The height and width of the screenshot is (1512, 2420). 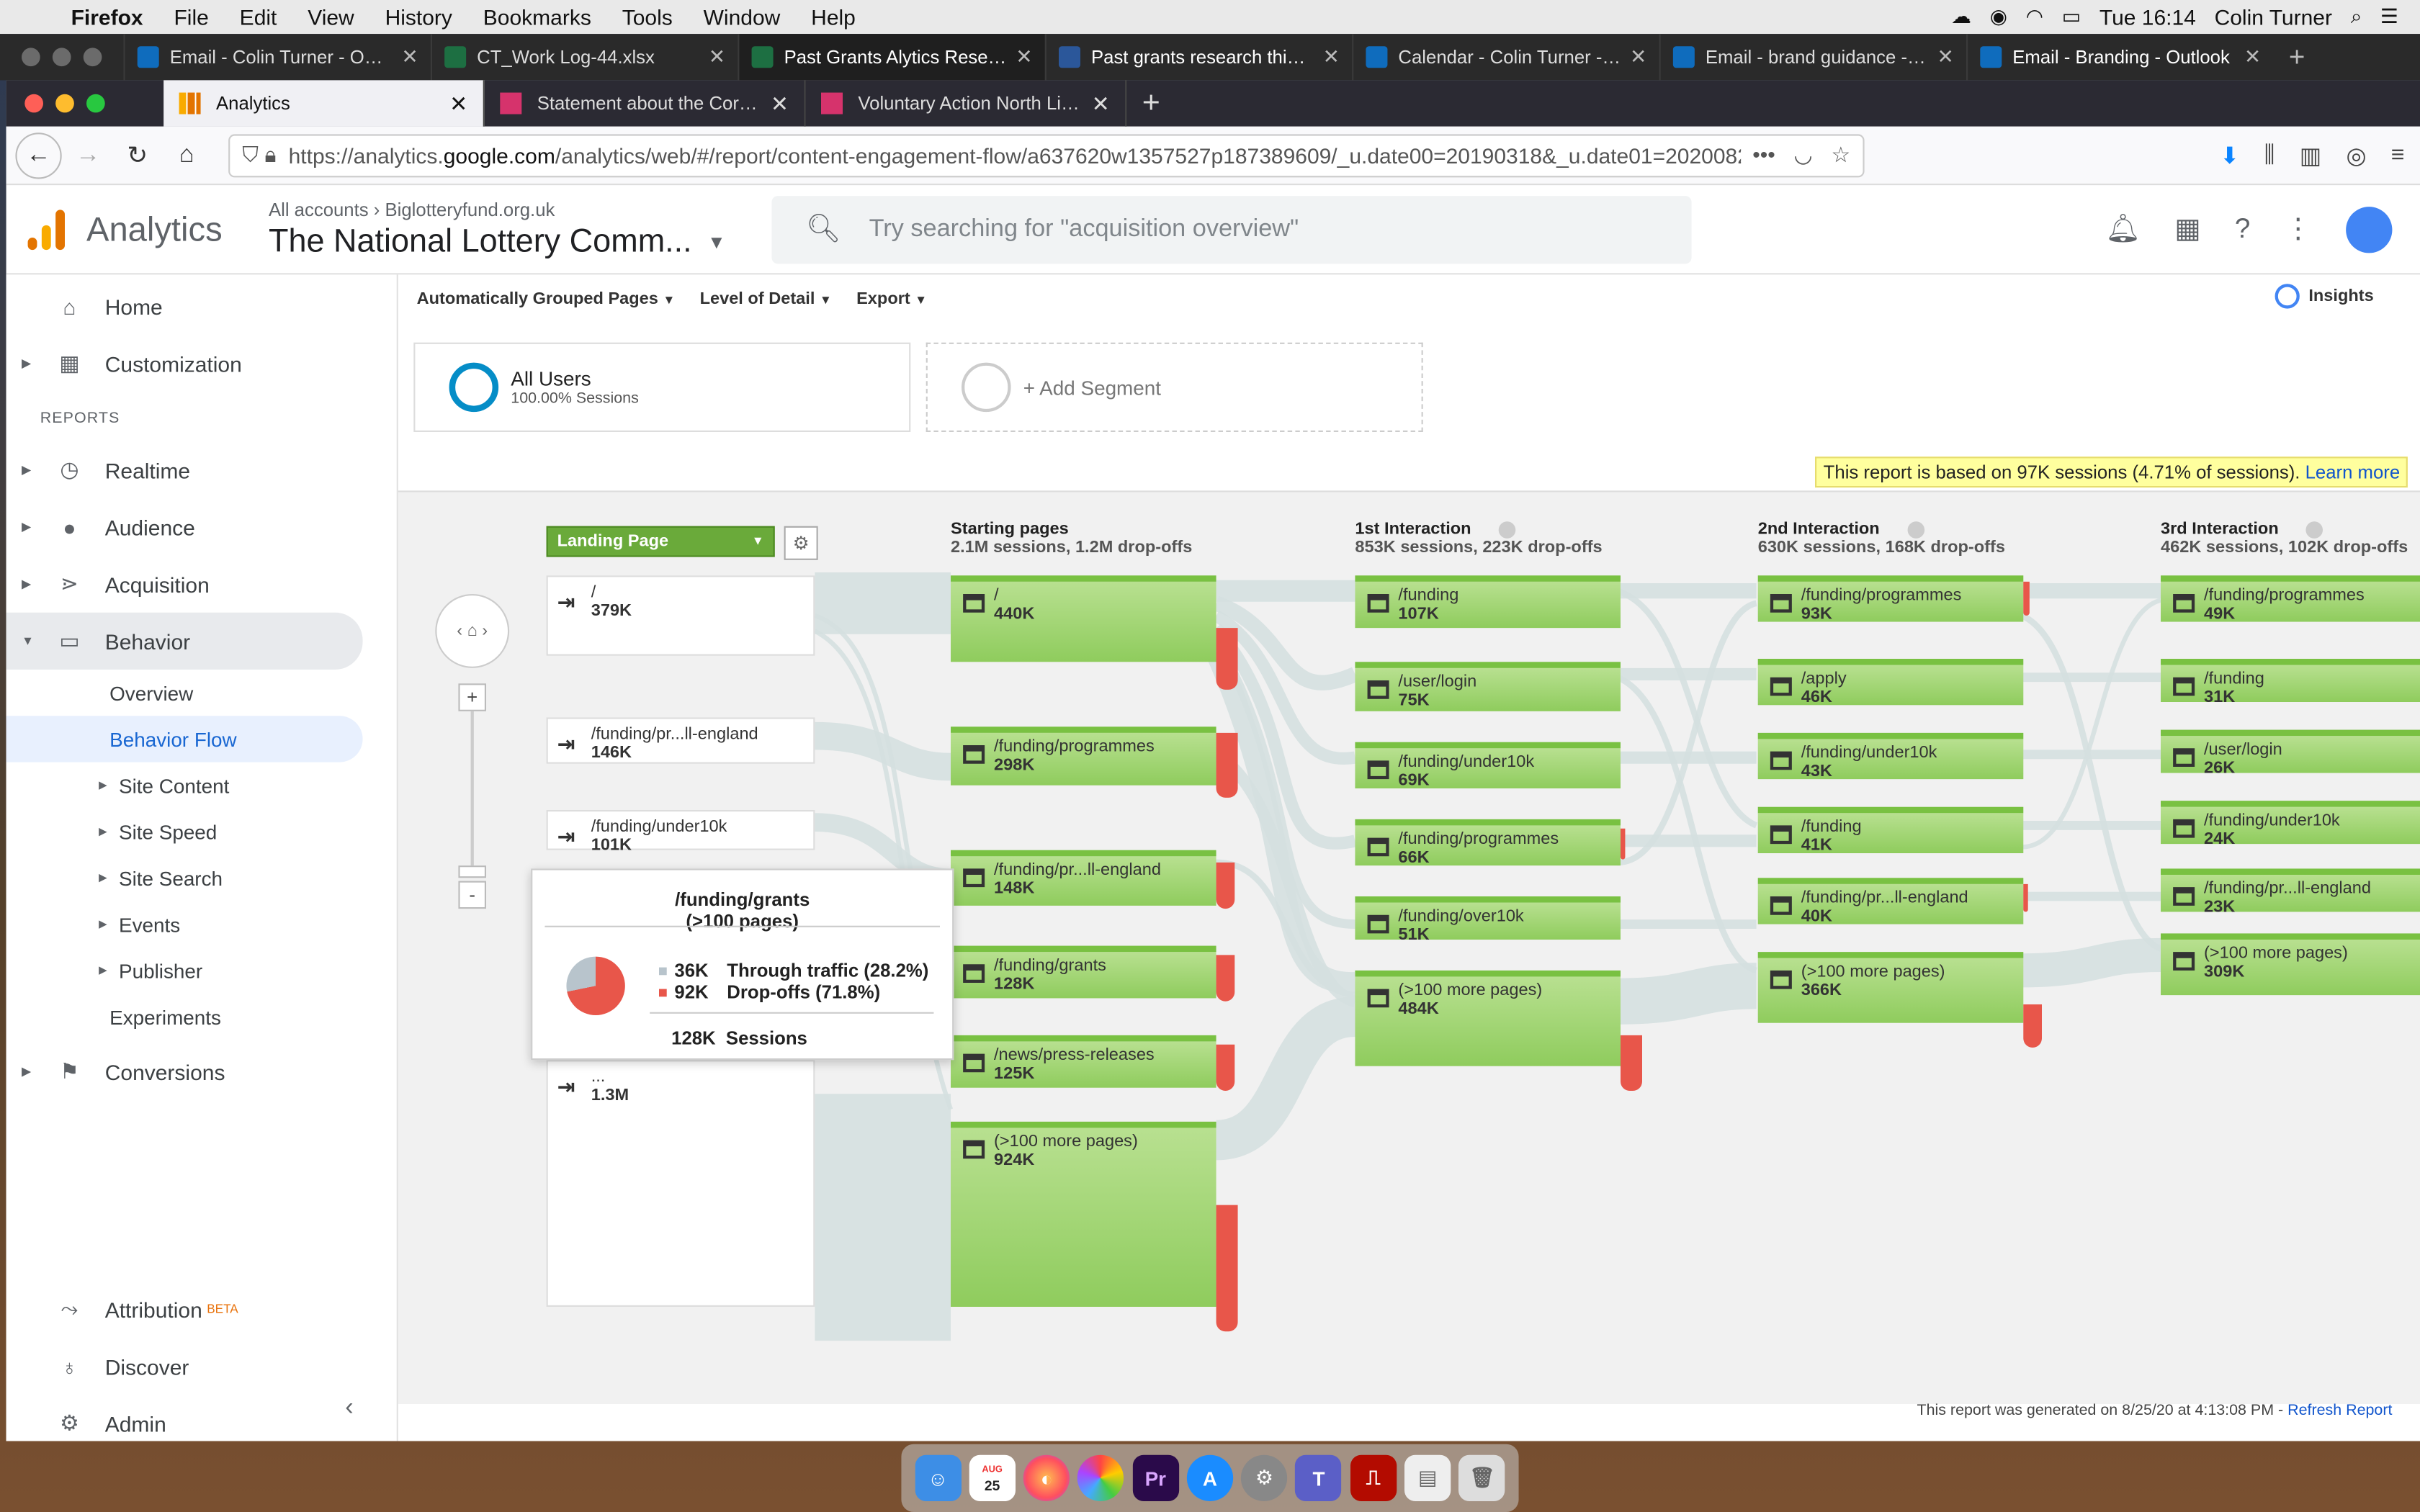 What do you see at coordinates (1046, 1477) in the screenshot?
I see `firefox-icon: ◐` at bounding box center [1046, 1477].